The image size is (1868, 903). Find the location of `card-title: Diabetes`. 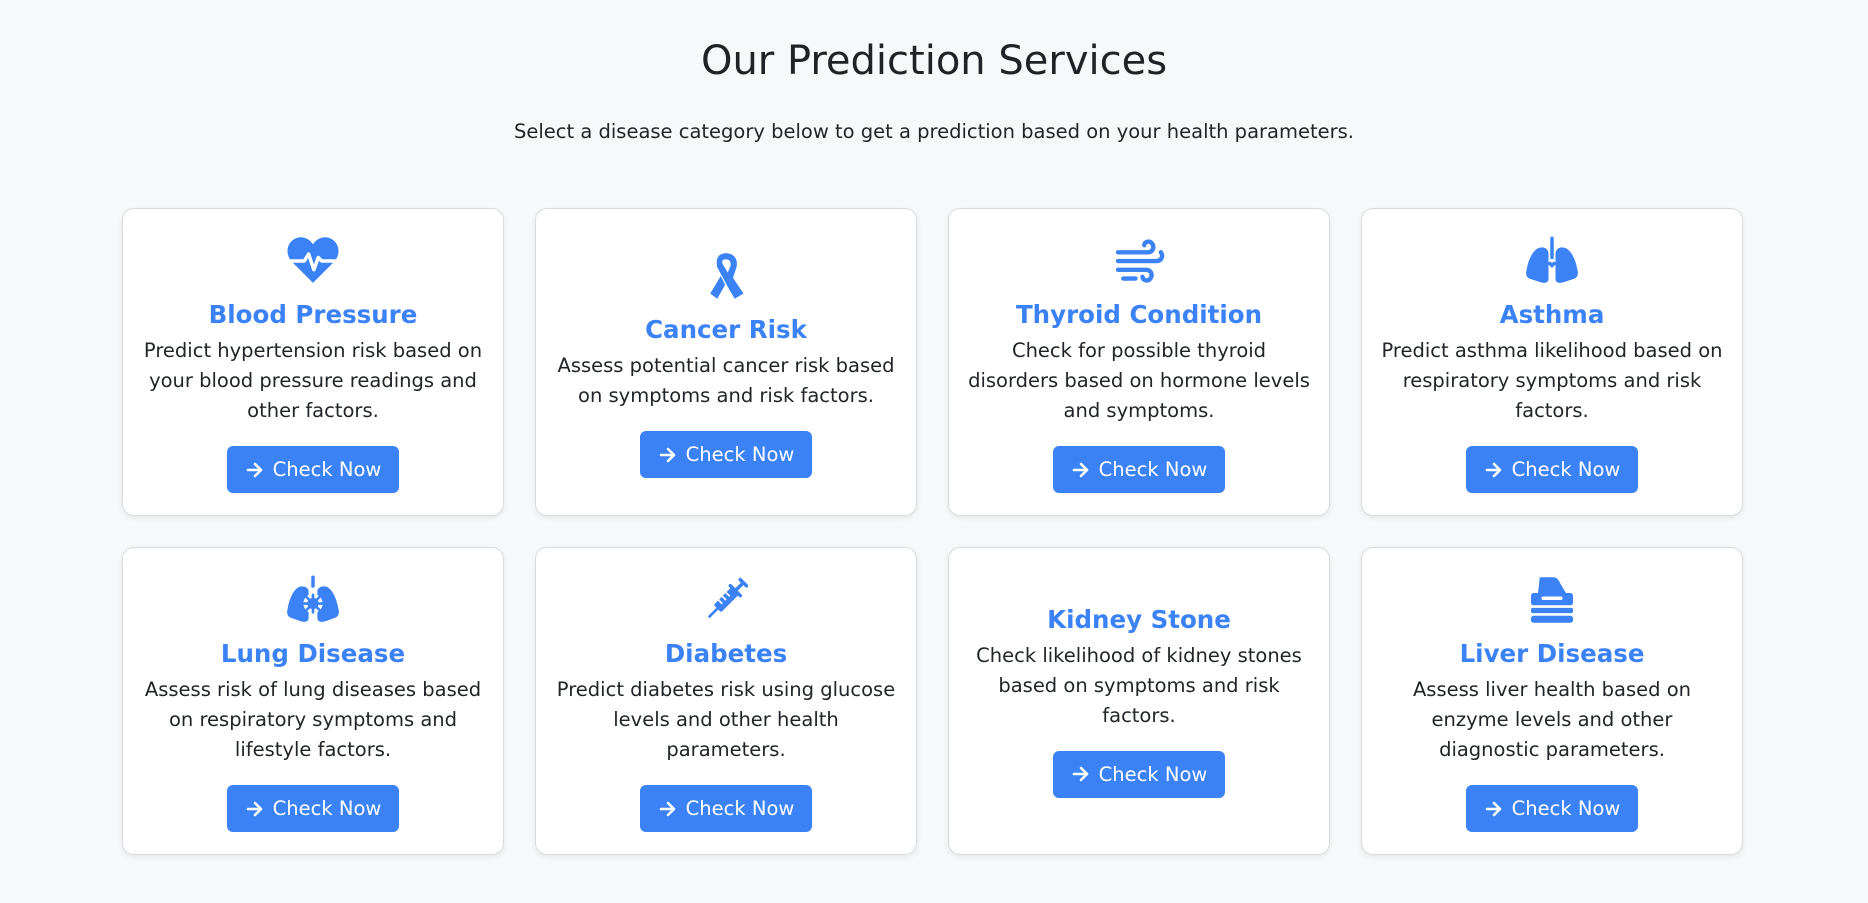

card-title: Diabetes is located at coordinates (726, 653).